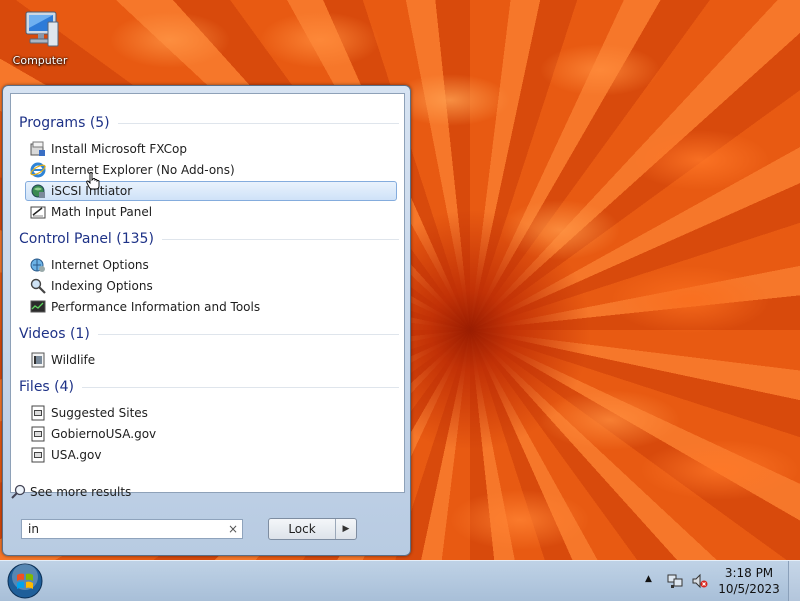  Describe the element at coordinates (93, 181) in the screenshot. I see `hand-cursor-icon` at that location.